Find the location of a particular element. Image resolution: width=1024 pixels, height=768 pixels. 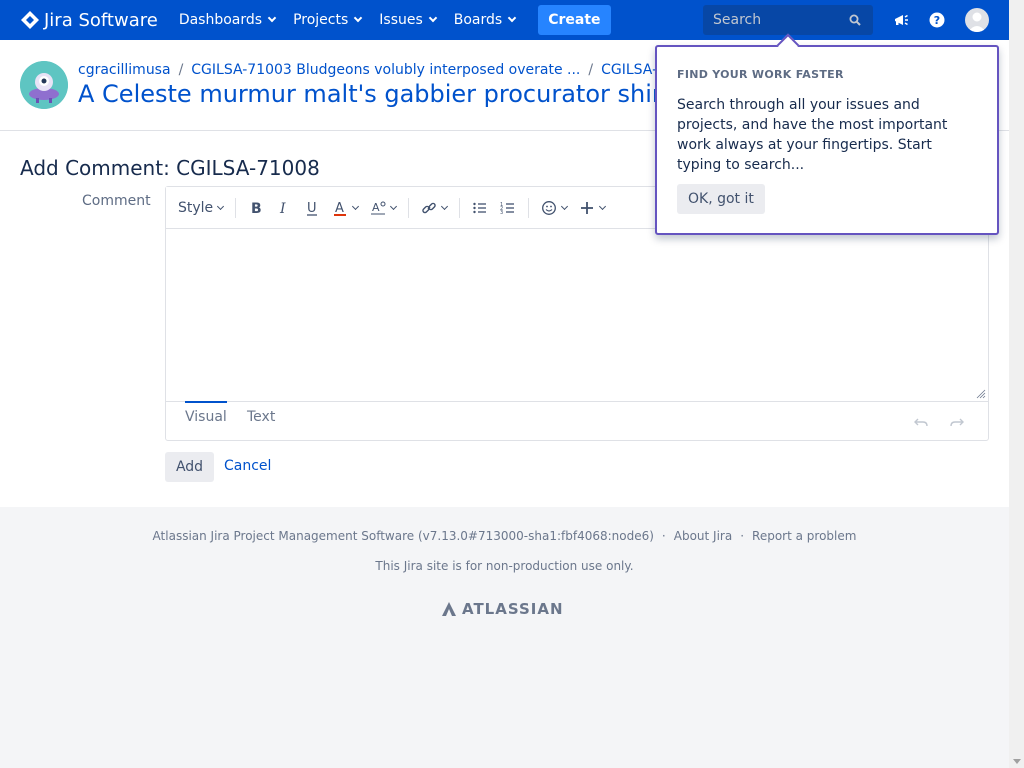

resize-handle-icon is located at coordinates (981, 394).